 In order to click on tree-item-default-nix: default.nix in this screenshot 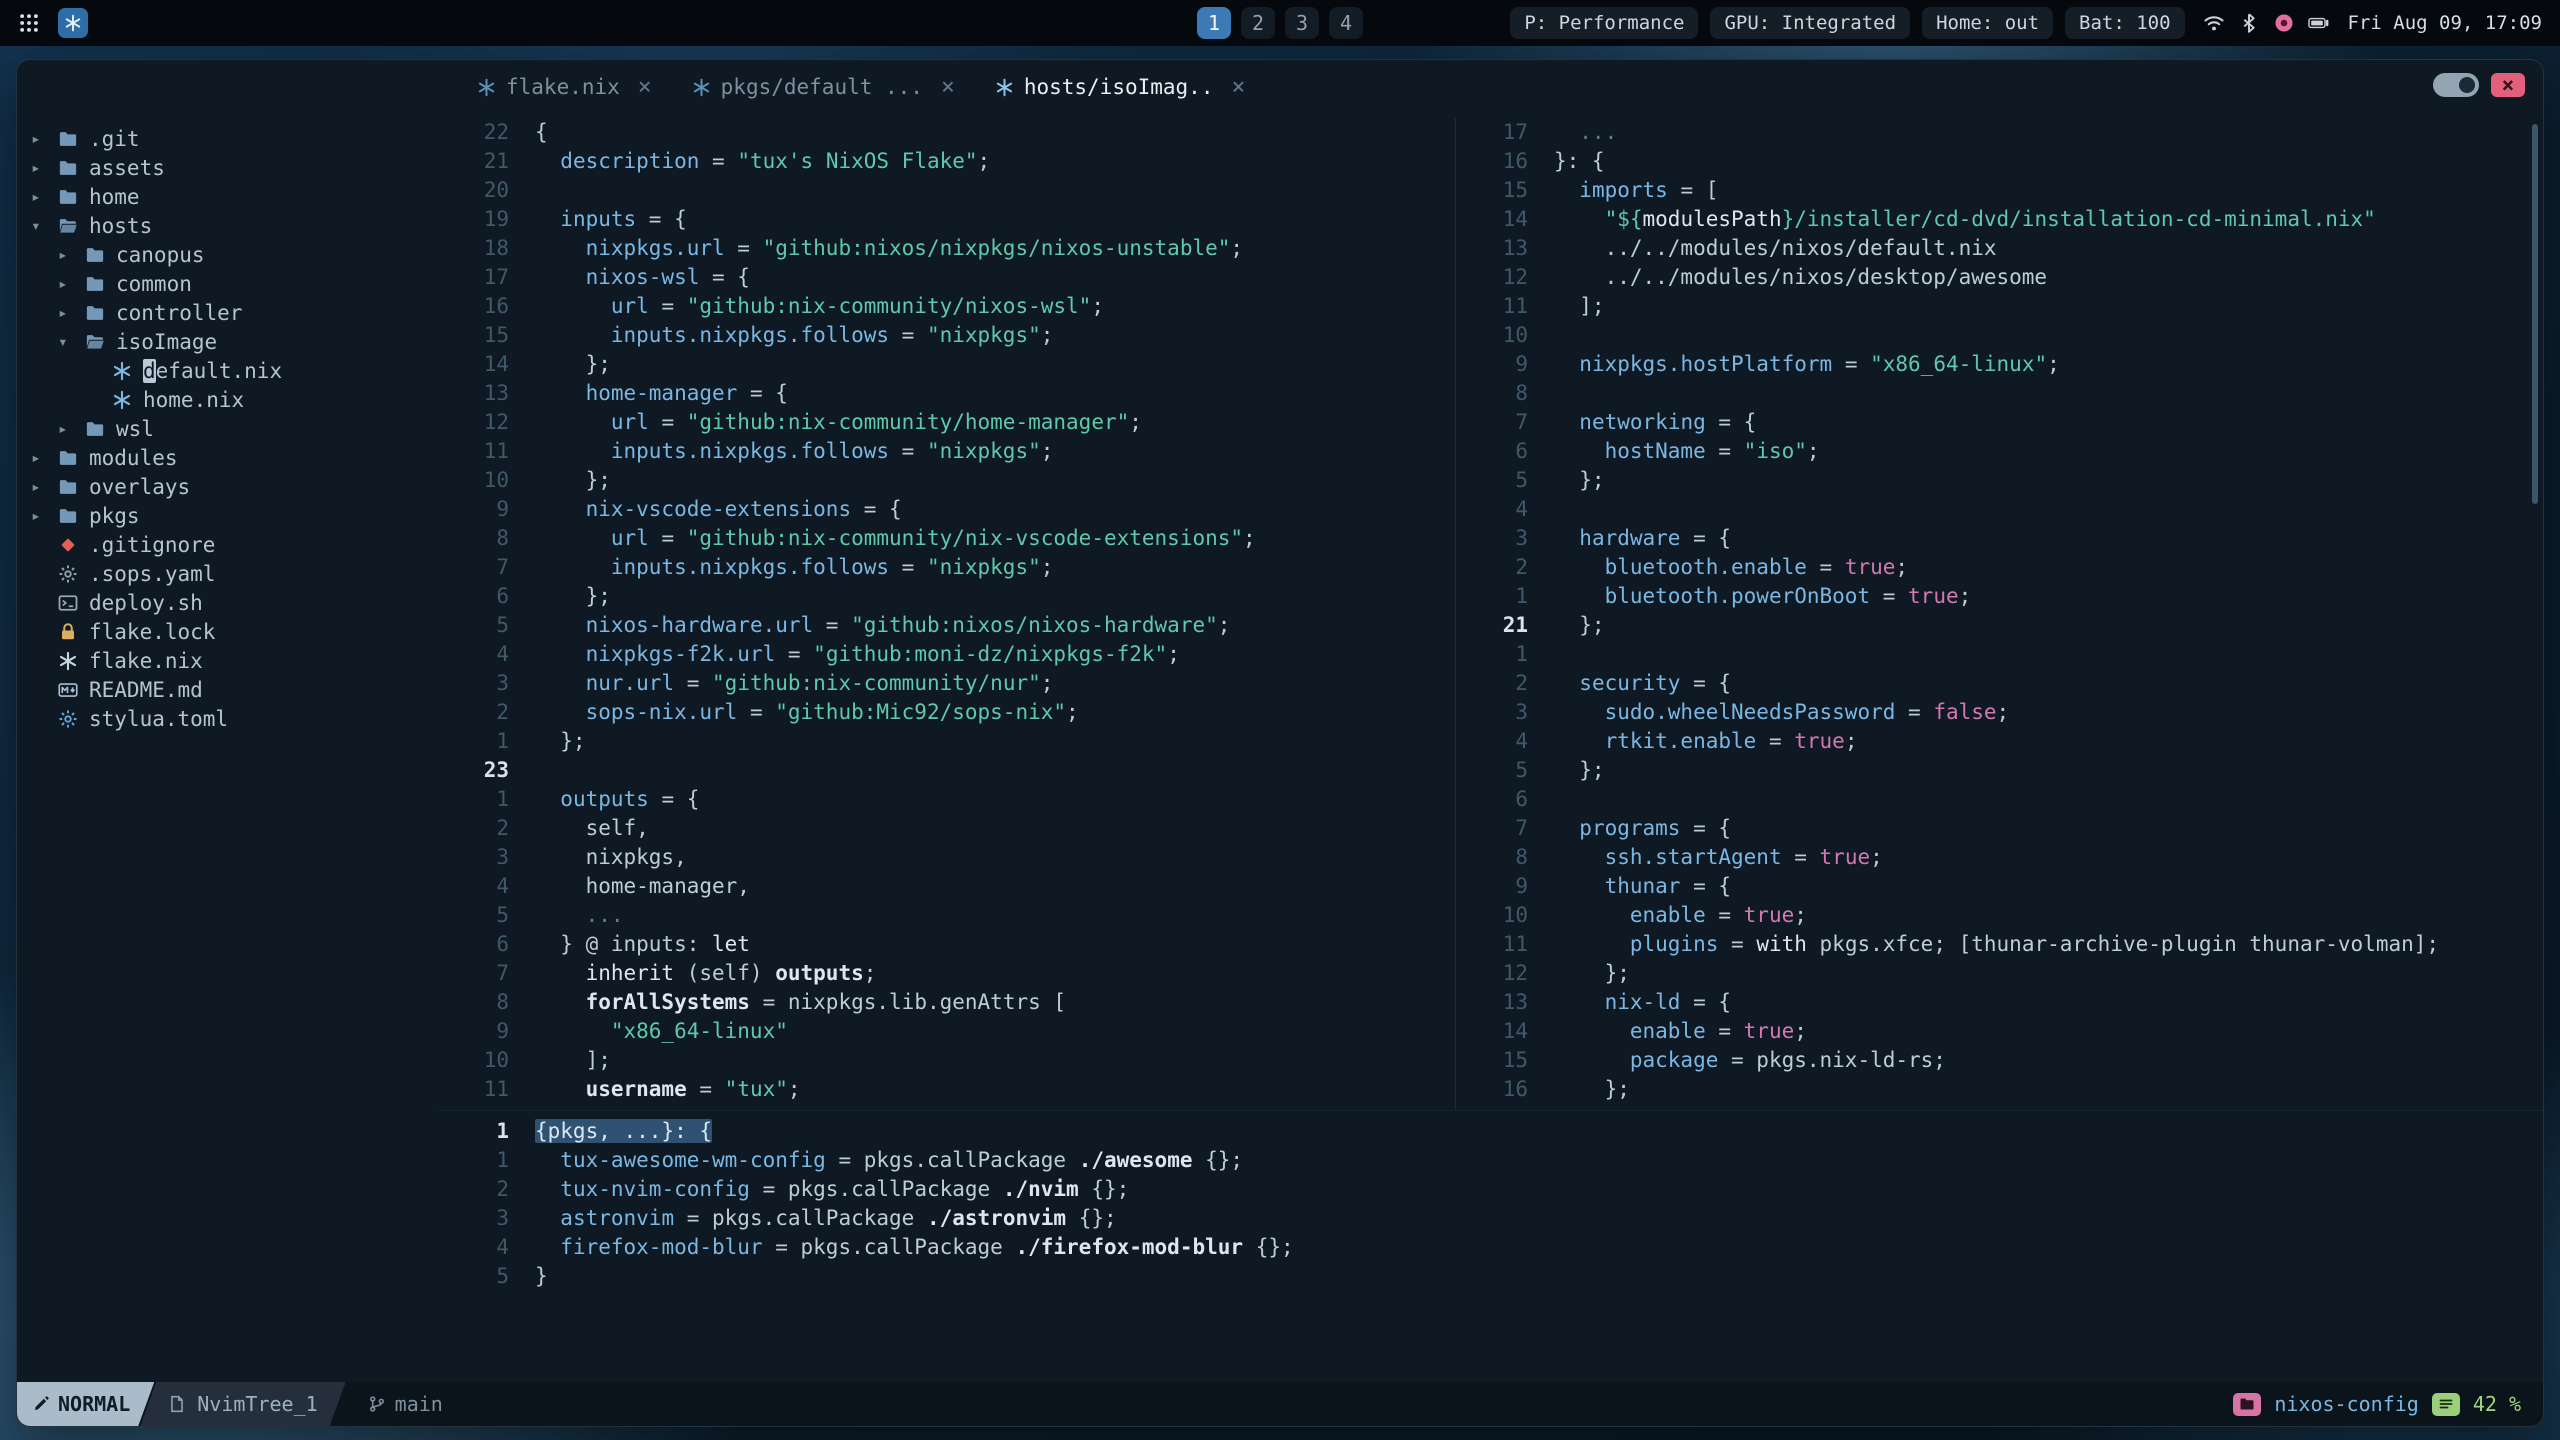, I will do `click(227, 370)`.